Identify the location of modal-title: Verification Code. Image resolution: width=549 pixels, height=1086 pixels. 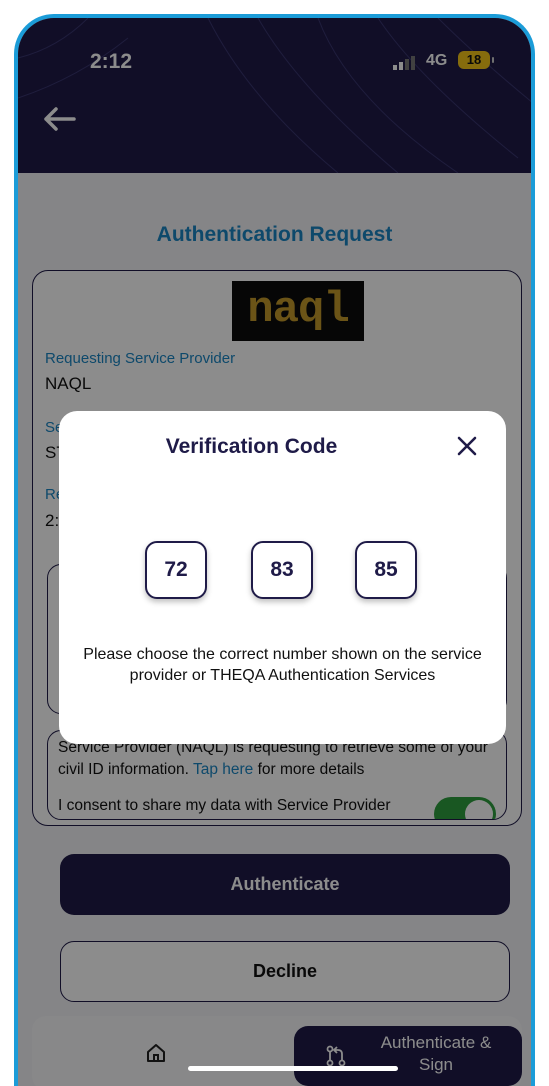
(251, 446).